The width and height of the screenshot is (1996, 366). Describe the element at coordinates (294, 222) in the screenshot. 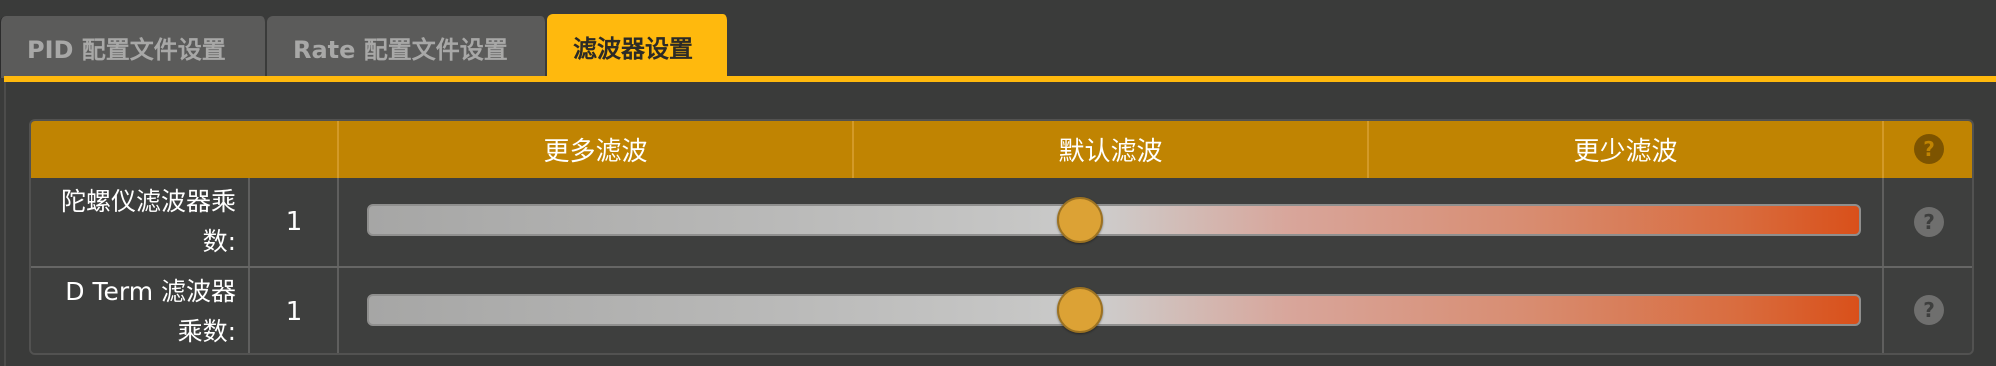

I see `gyro-filter-value: 1` at that location.